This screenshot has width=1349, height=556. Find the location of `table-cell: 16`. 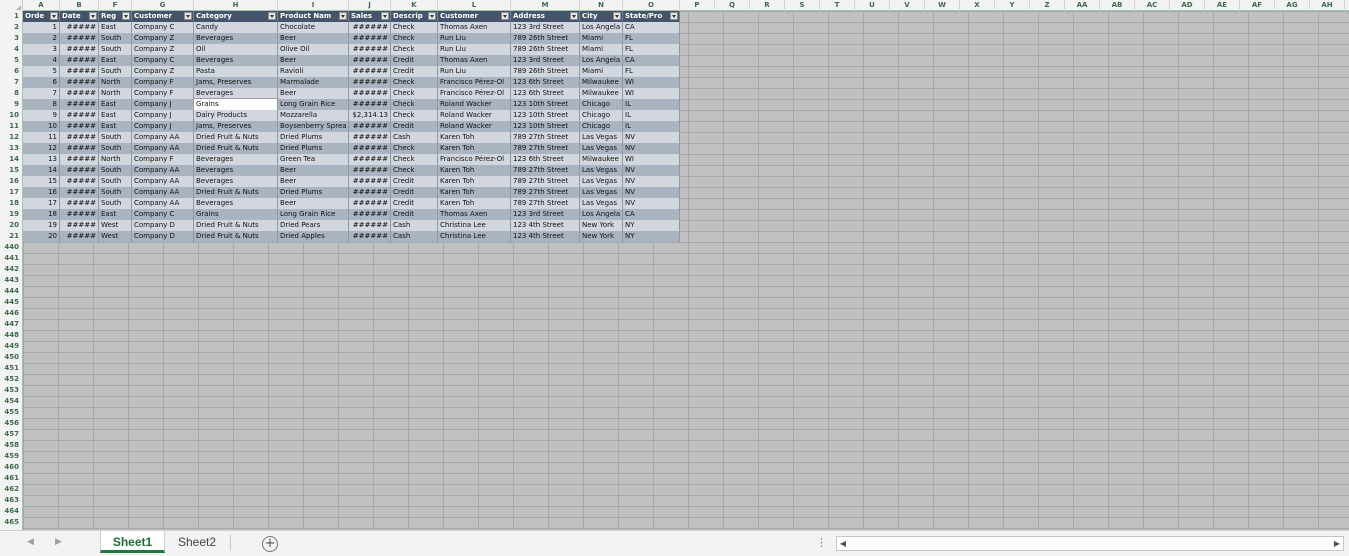

table-cell: 16 is located at coordinates (41, 192).